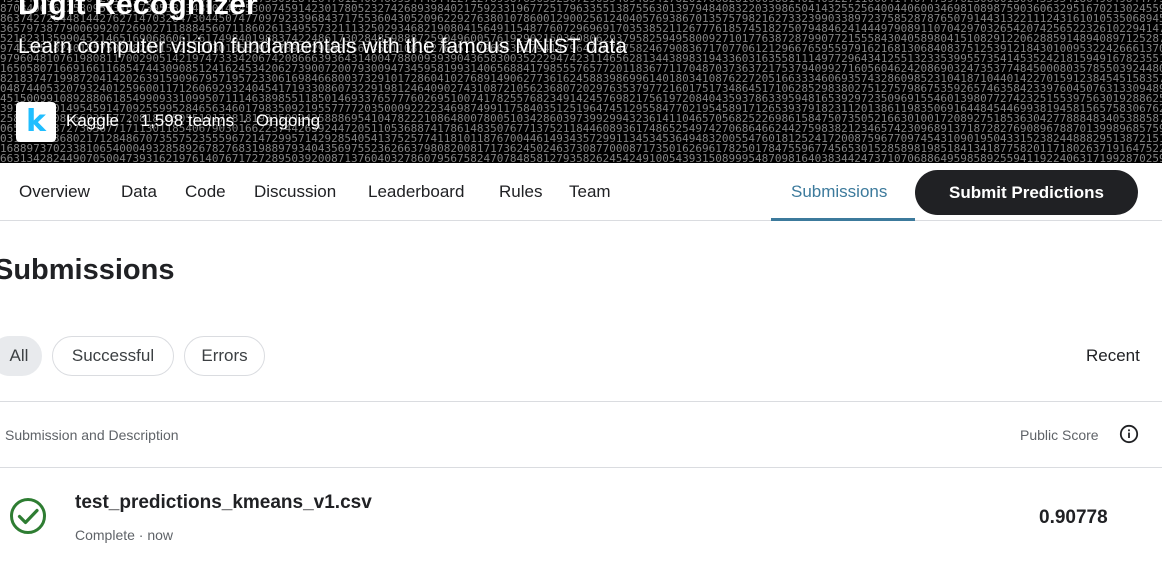 This screenshot has width=1162, height=566. What do you see at coordinates (1059, 435) in the screenshot?
I see `column-header-public-score: Public Score` at bounding box center [1059, 435].